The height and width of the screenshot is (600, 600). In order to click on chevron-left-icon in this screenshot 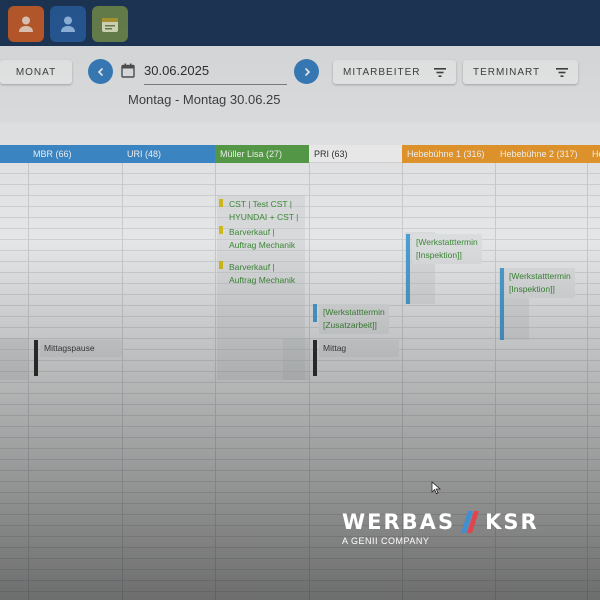, I will do `click(100, 71)`.